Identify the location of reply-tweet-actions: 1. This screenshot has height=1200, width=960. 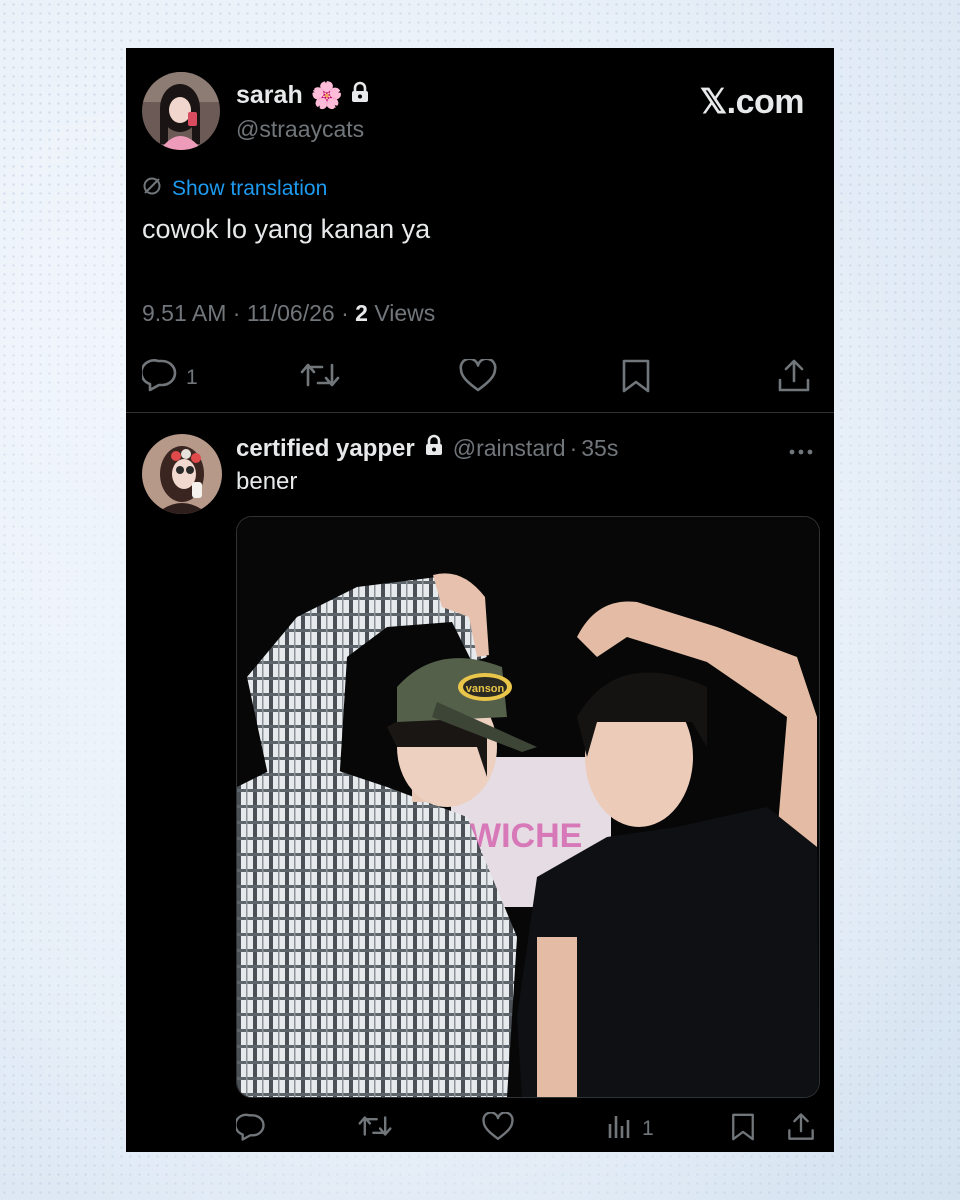
(480, 1129).